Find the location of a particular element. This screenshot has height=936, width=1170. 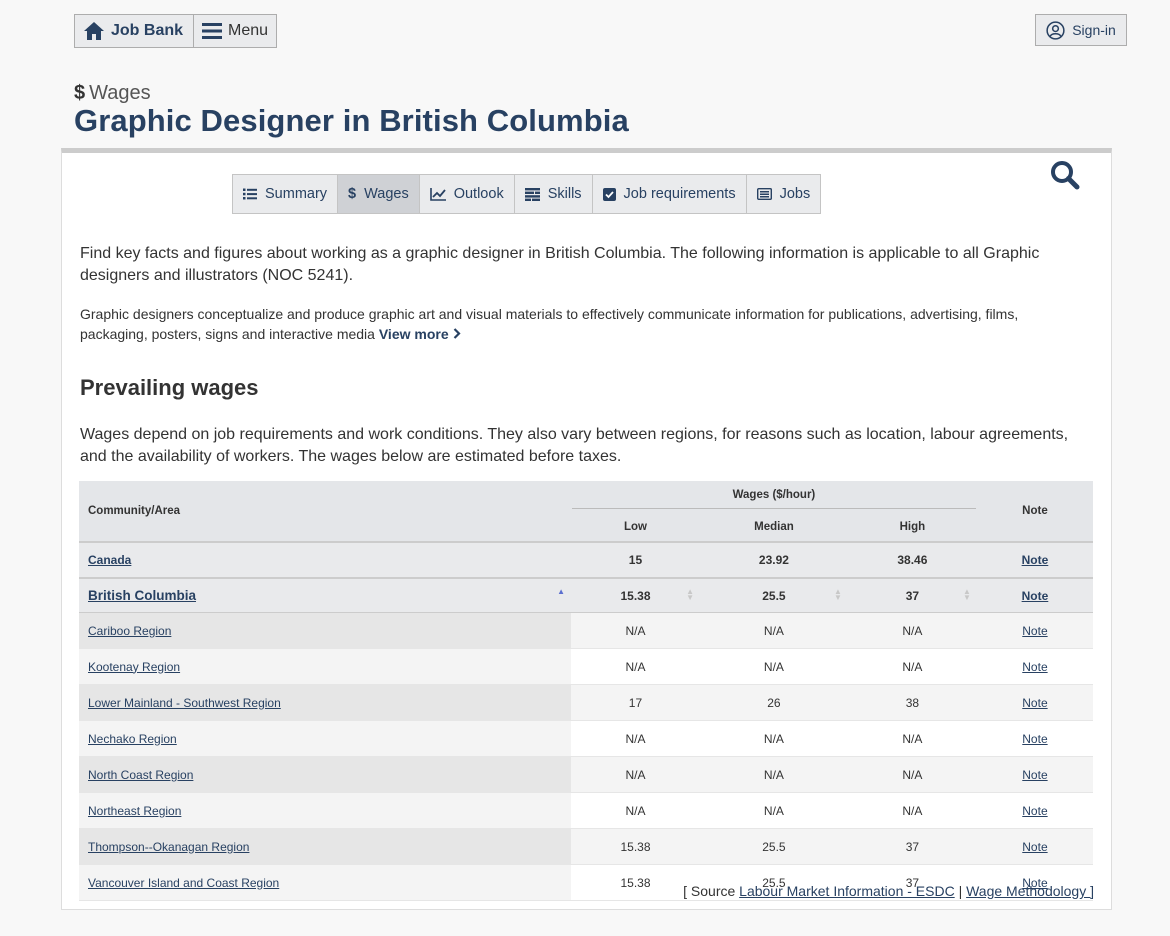

line-chart-icon is located at coordinates (437, 194).